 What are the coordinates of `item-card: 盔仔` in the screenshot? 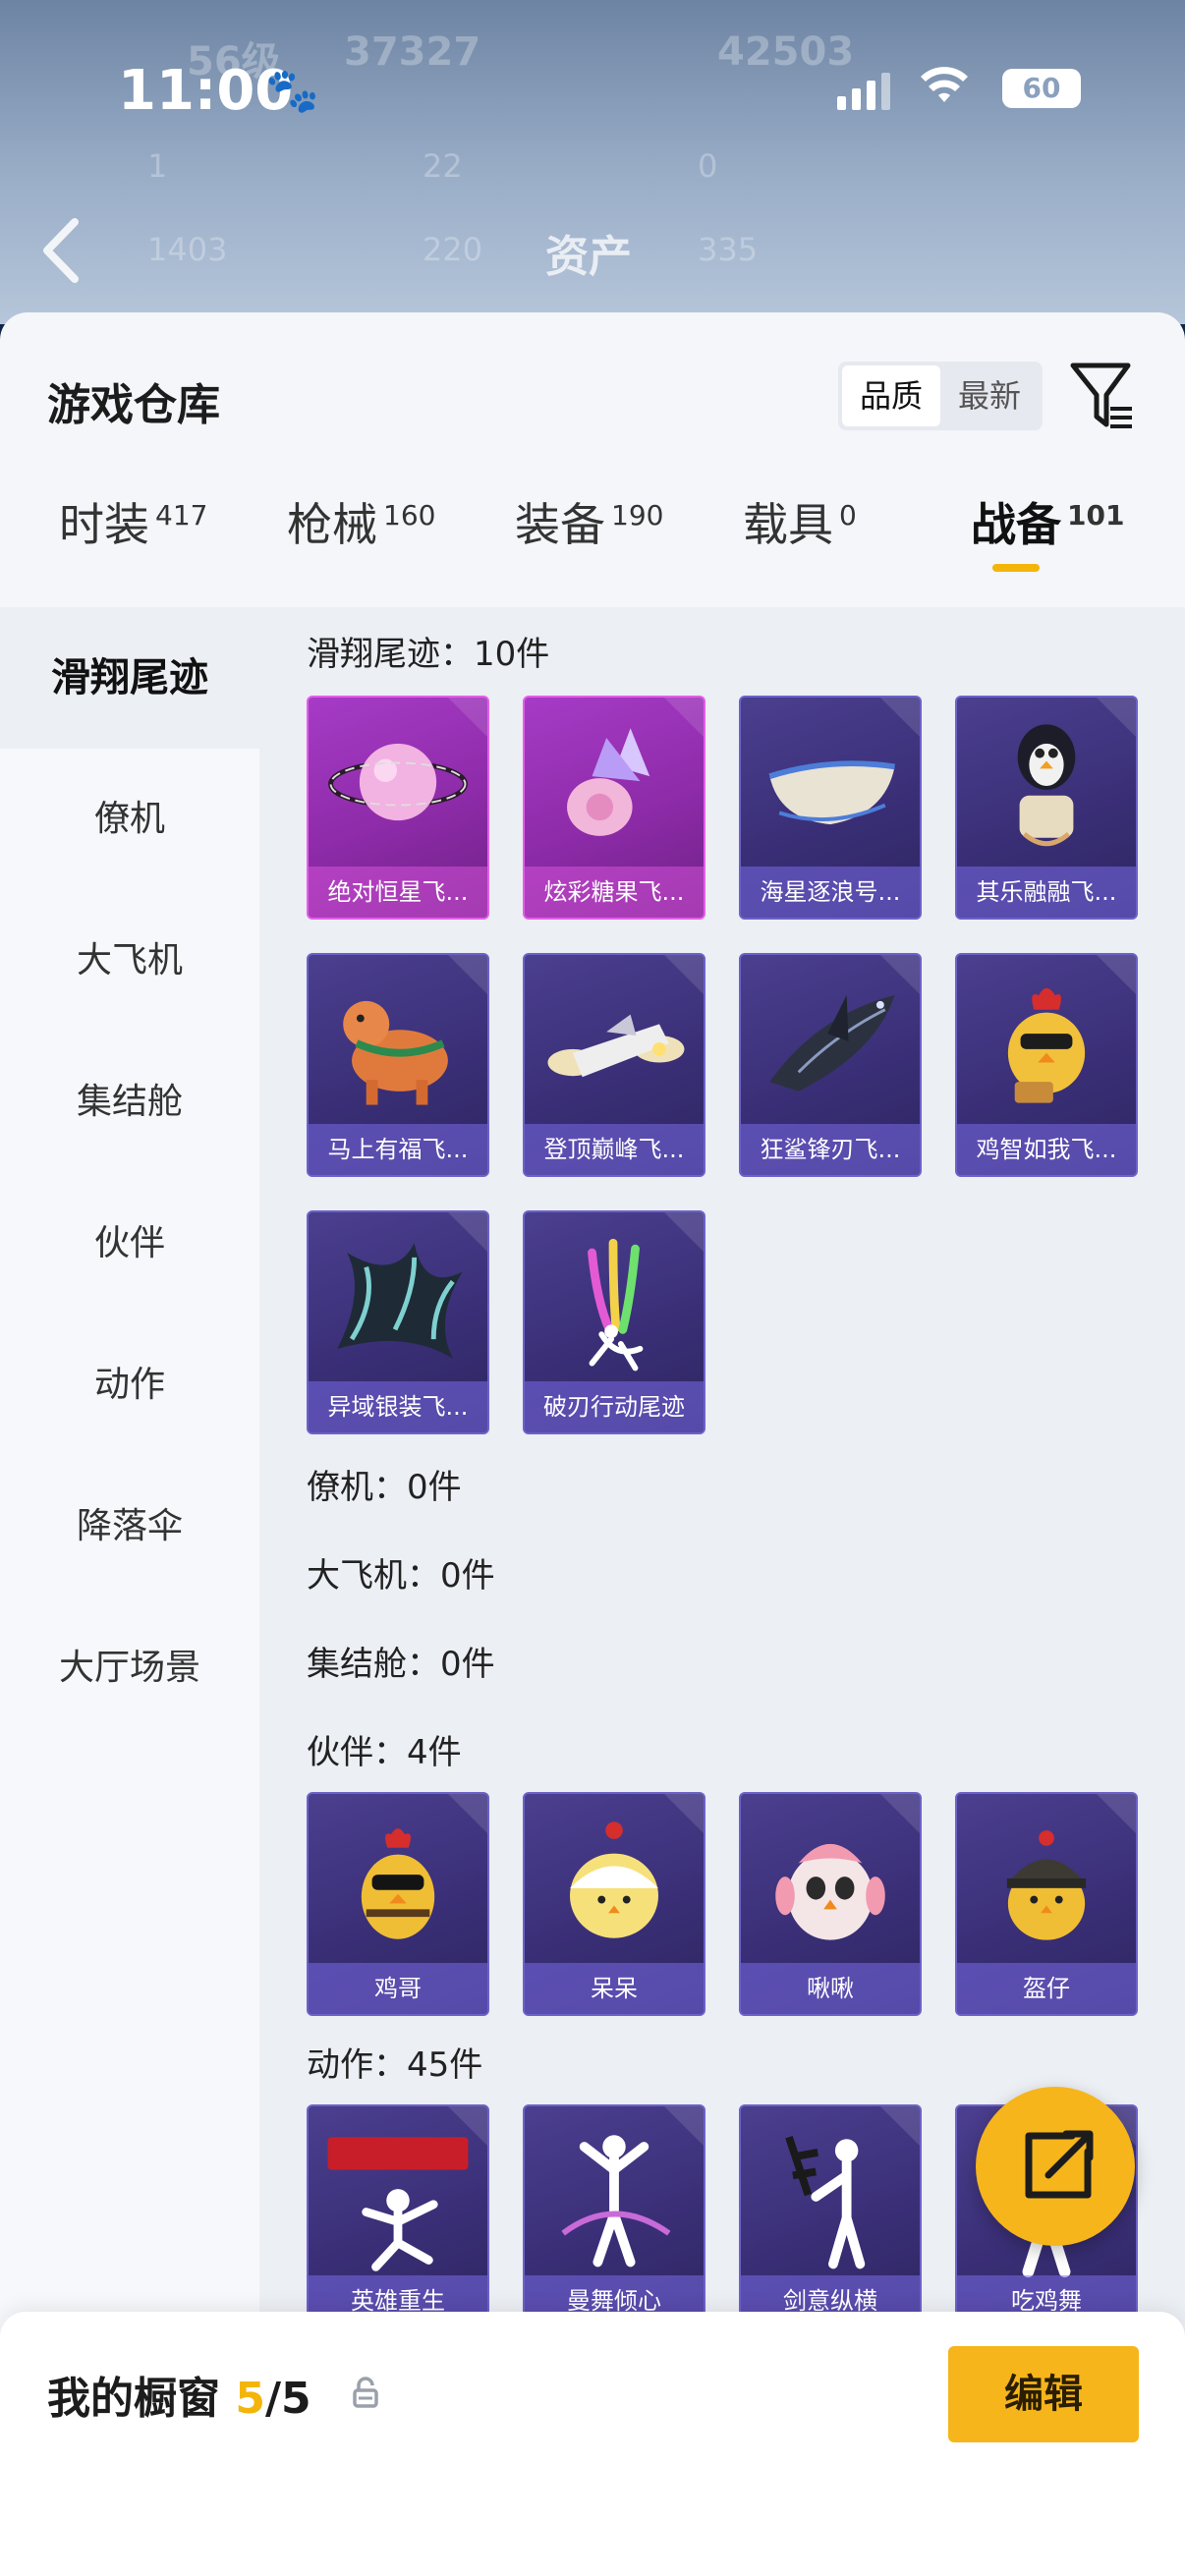 It's located at (1046, 1904).